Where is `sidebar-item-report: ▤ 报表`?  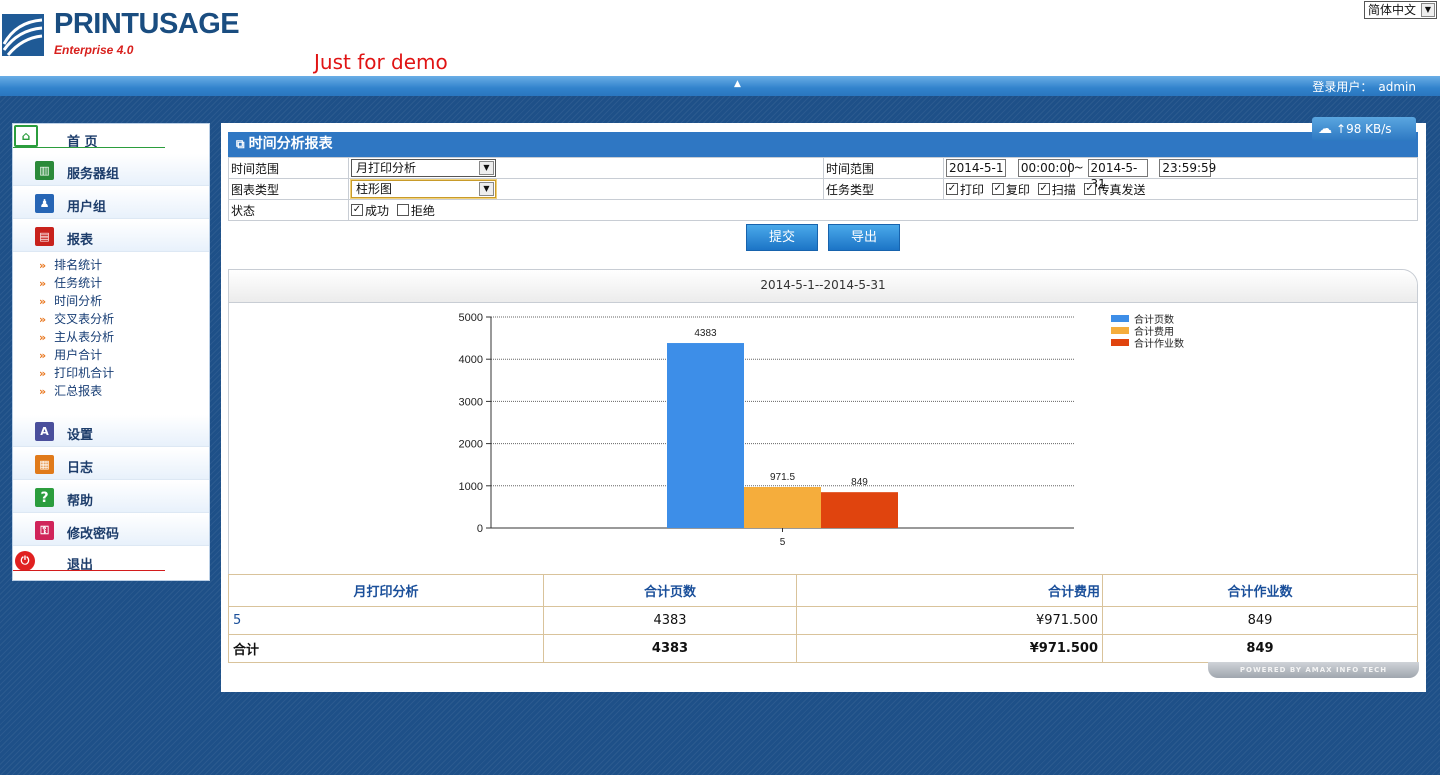 sidebar-item-report: ▤ 报表 is located at coordinates (111, 236).